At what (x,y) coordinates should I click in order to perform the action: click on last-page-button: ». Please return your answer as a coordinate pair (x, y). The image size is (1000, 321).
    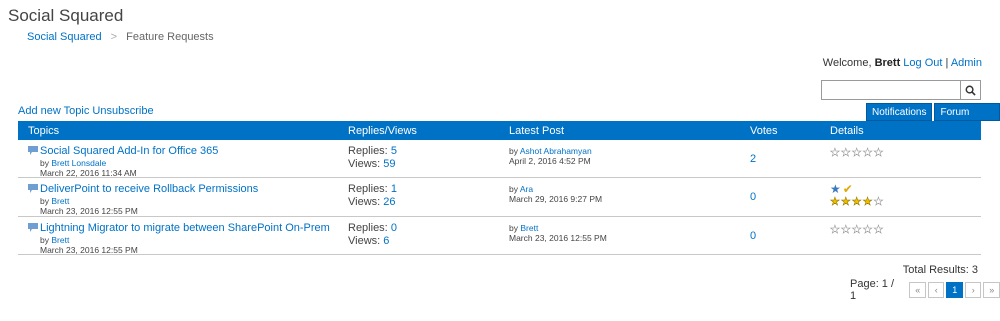
    Looking at the image, I should click on (991, 290).